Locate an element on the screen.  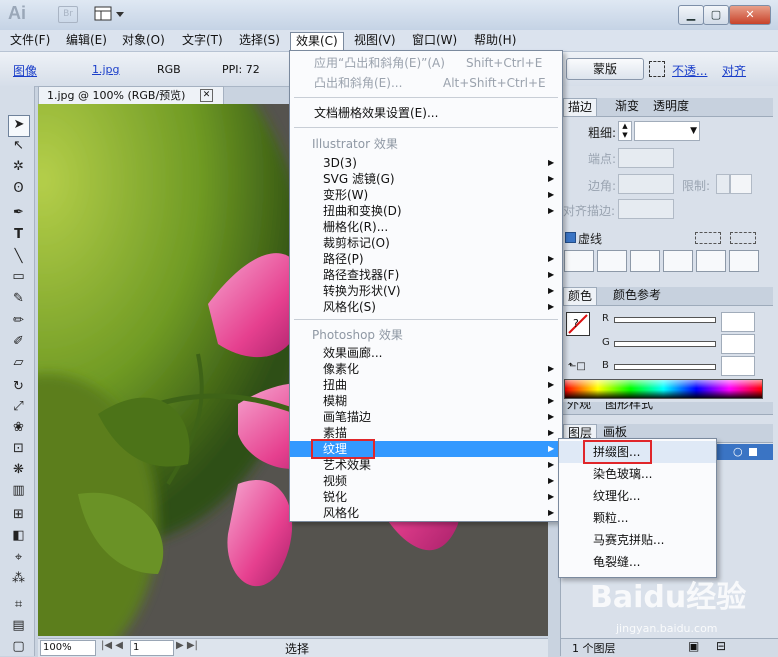
rotate-tool: ↻ is located at coordinates (18, 386).